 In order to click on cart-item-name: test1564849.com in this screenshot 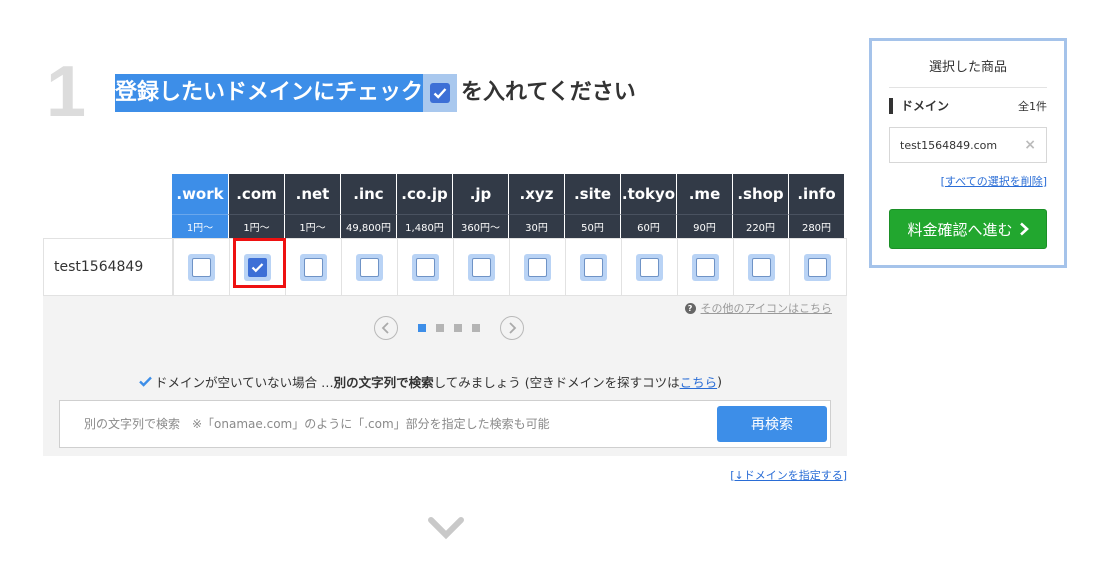, I will do `click(949, 145)`.